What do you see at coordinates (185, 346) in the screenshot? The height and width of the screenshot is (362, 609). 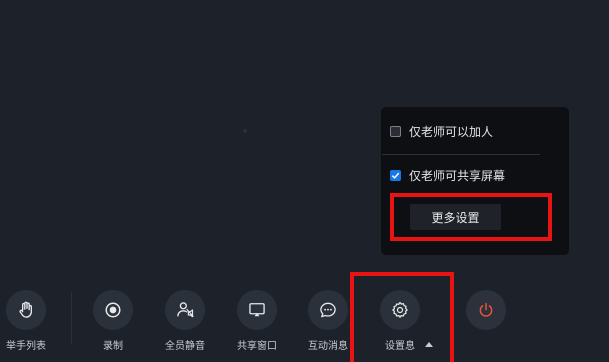 I see `toolbar-label: 全员静音` at bounding box center [185, 346].